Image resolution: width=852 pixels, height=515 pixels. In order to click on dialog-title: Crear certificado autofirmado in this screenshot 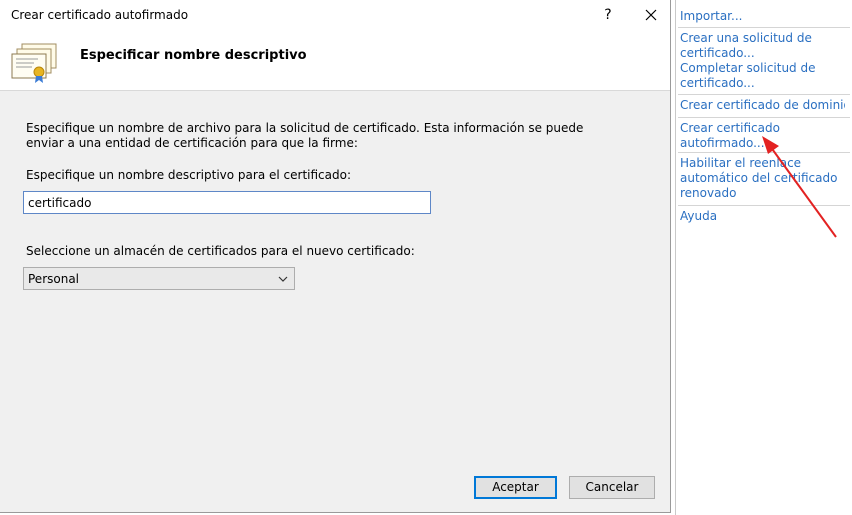, I will do `click(100, 15)`.